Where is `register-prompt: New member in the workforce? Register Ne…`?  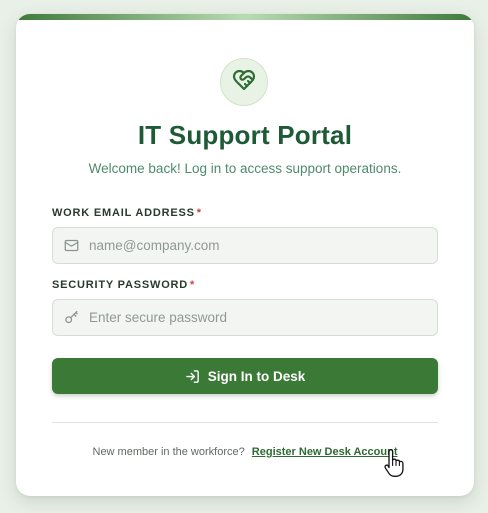 register-prompt: New member in the workforce? Register Ne… is located at coordinates (245, 452).